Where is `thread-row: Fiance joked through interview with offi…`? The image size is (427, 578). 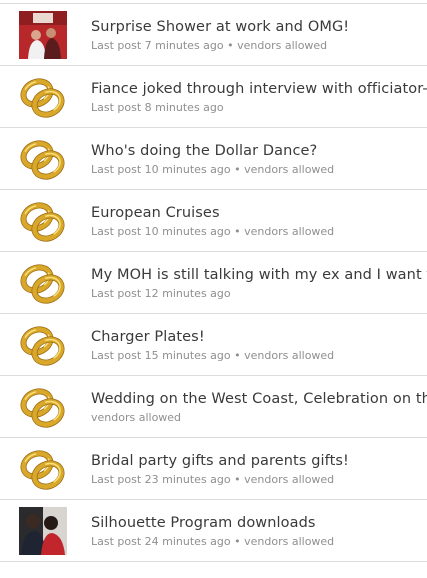 thread-row: Fiance joked through interview with offi… is located at coordinates (213, 97).